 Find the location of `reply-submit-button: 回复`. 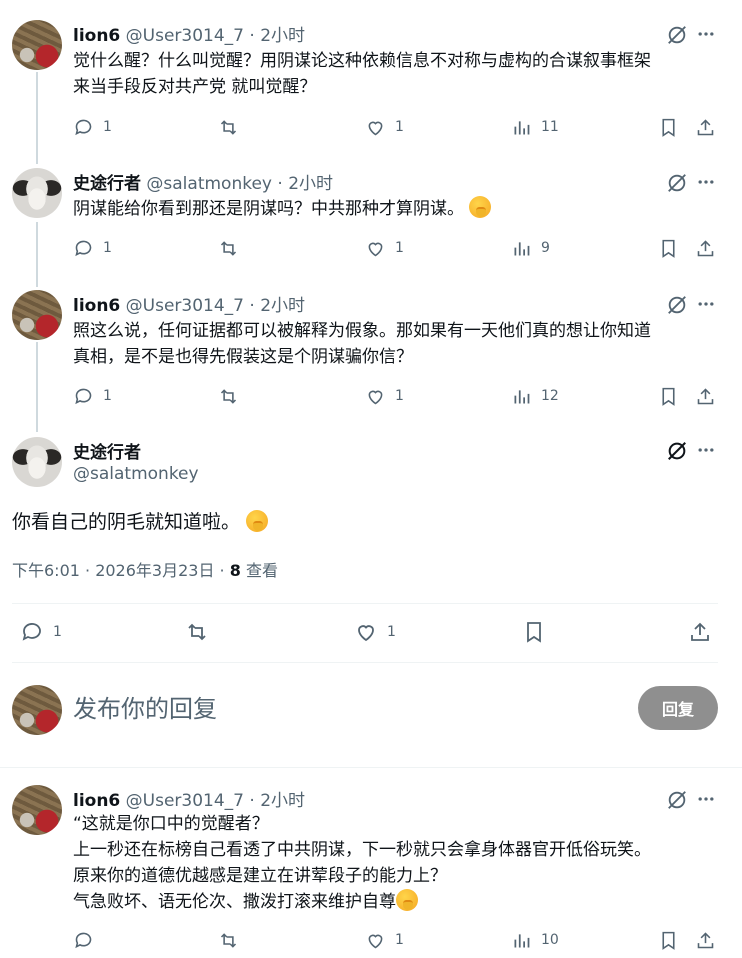

reply-submit-button: 回复 is located at coordinates (678, 708).